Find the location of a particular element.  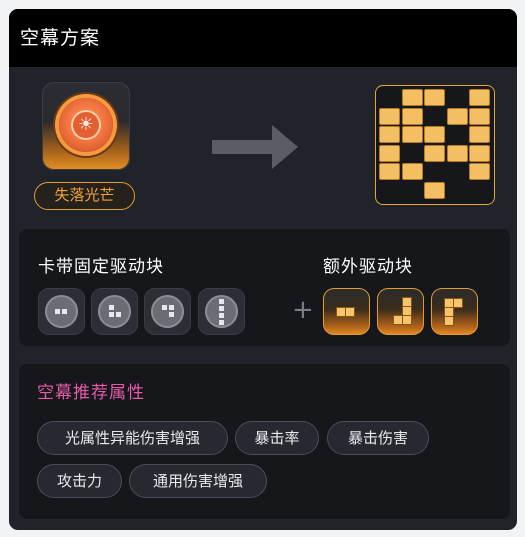

plus-icon: + is located at coordinates (303, 310).